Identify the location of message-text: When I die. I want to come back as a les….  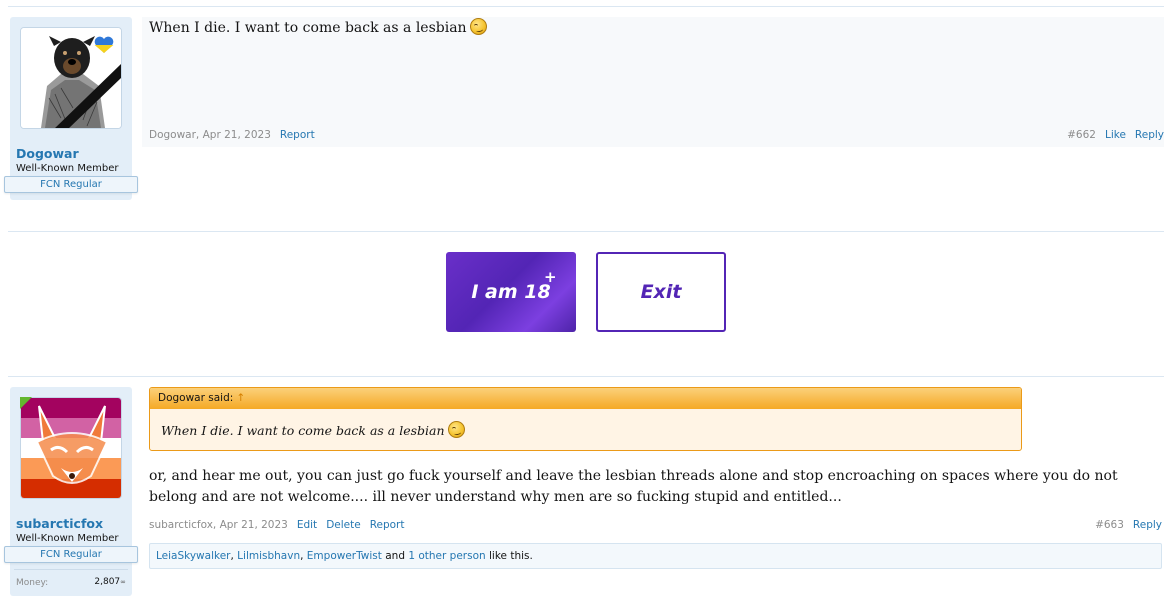
(318, 28).